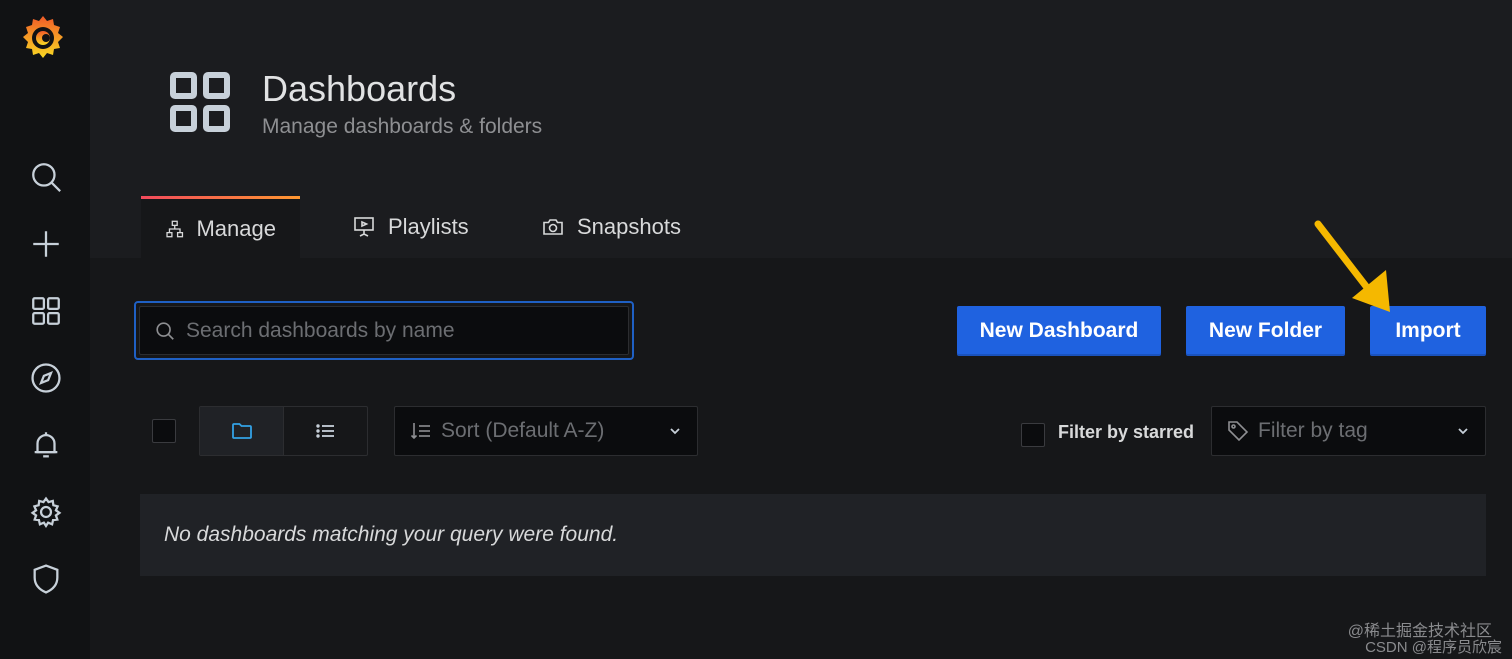  Describe the element at coordinates (364, 227) in the screenshot. I see `presentation-icon` at that location.